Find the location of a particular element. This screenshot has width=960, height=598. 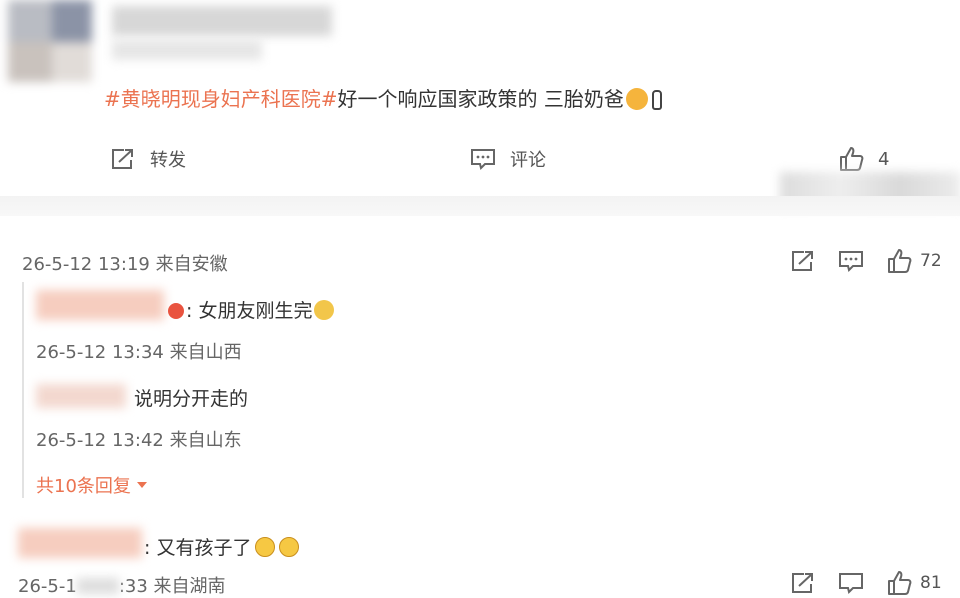

comment-actions: 72 is located at coordinates (866, 261).